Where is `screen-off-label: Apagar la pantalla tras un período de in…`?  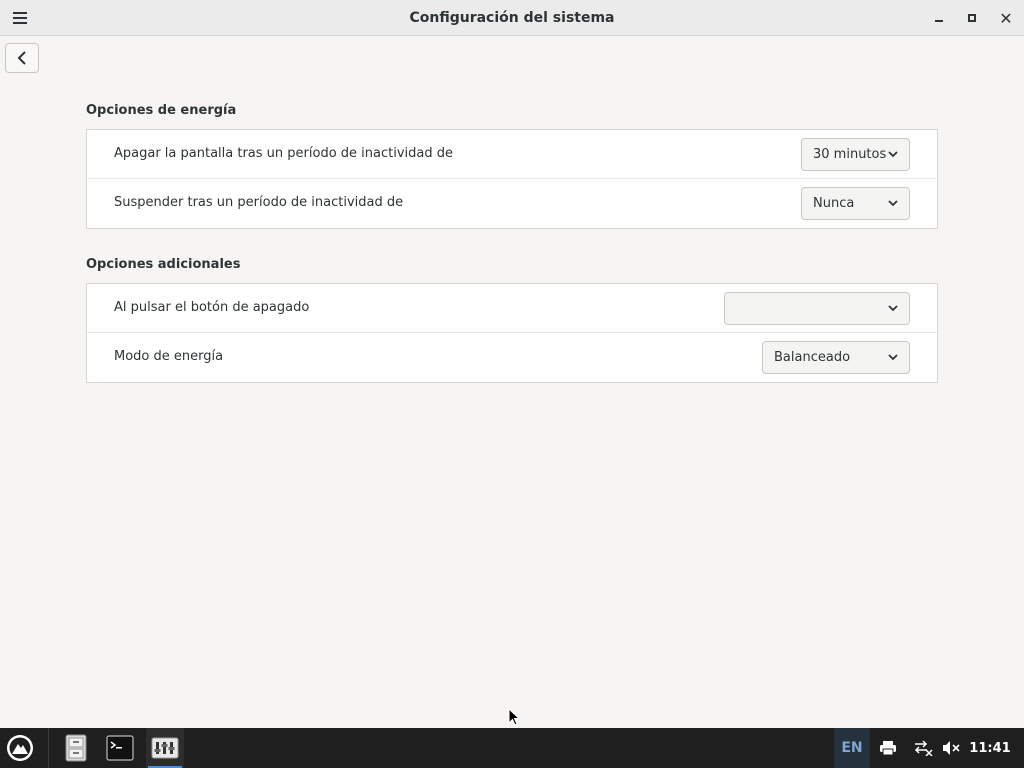 screen-off-label: Apagar la pantalla tras un período de in… is located at coordinates (283, 153).